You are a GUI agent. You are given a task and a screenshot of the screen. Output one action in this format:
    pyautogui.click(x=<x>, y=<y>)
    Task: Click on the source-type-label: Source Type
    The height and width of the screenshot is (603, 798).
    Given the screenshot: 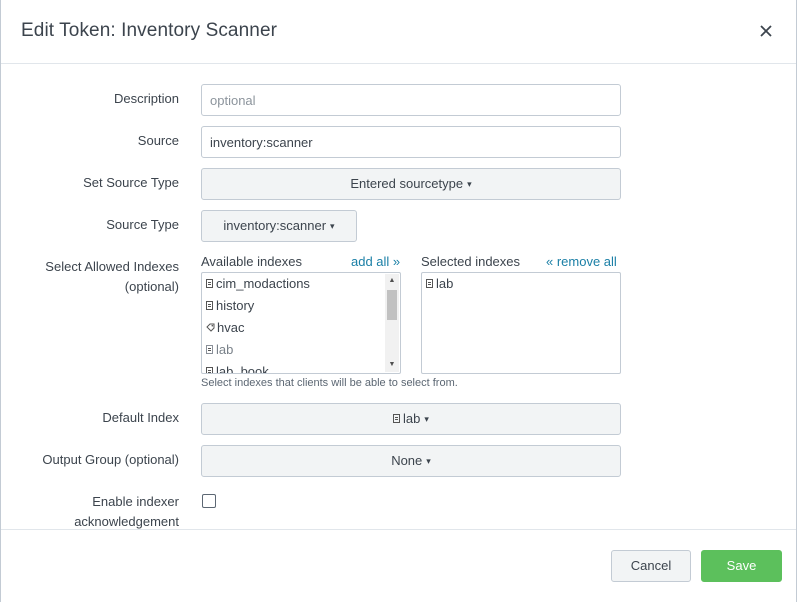 What is the action you would take?
    pyautogui.click(x=142, y=224)
    